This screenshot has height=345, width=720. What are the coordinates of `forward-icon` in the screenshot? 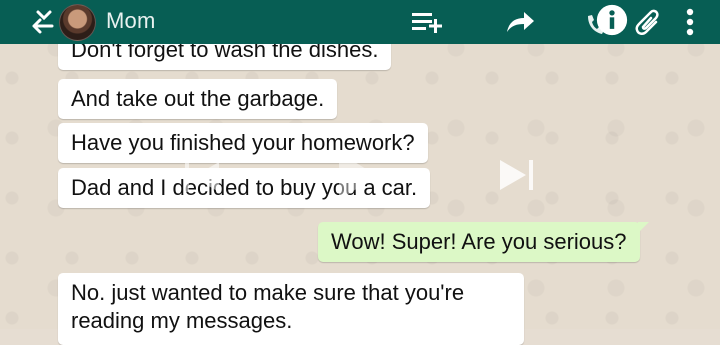 It's located at (520, 22).